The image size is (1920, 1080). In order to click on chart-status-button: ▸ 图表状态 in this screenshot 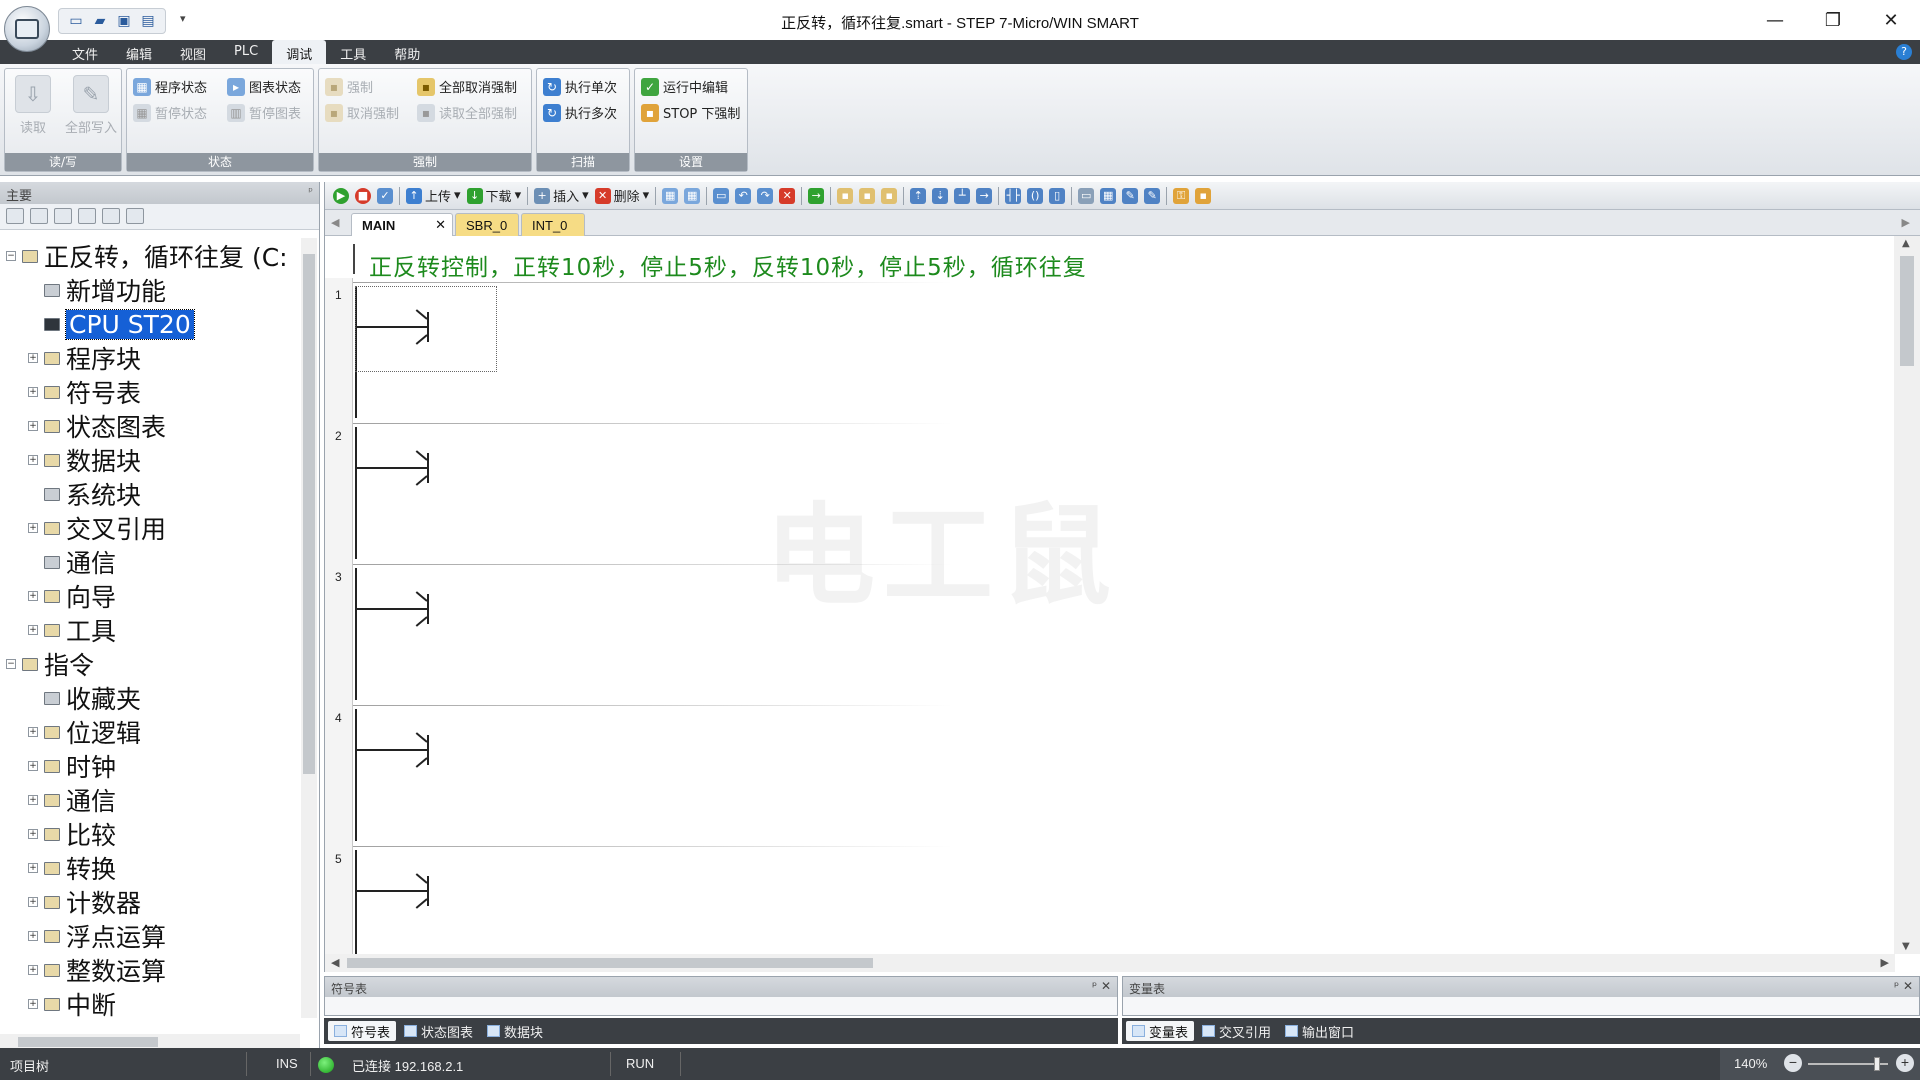, I will do `click(264, 86)`.